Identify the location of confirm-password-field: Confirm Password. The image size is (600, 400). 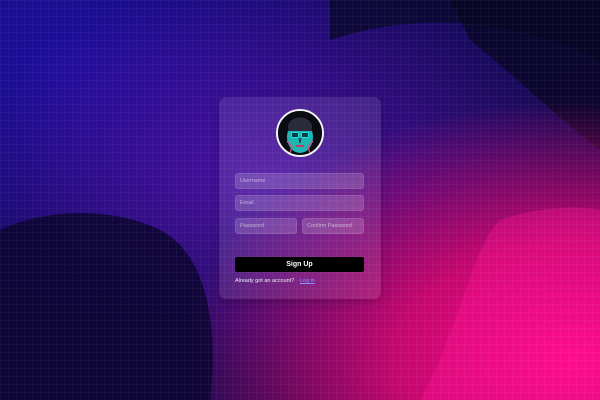
(333, 226).